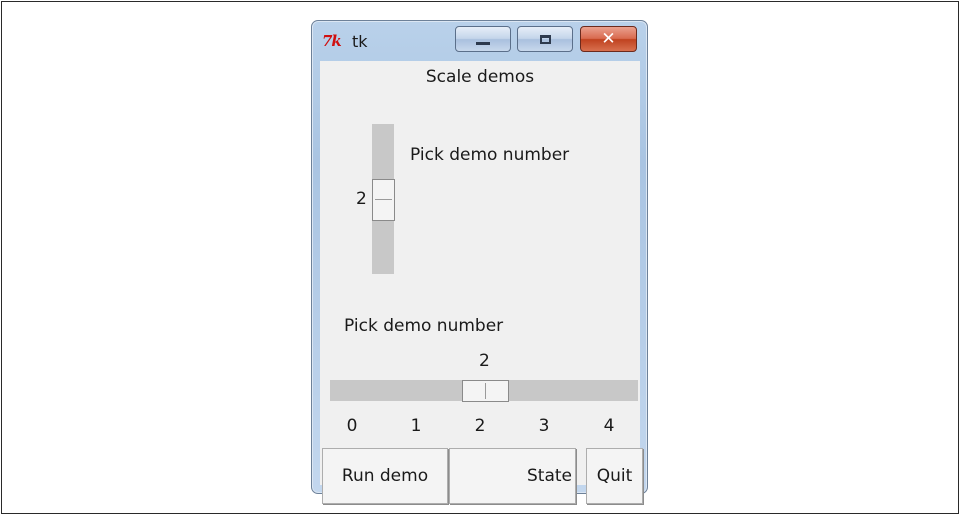 The image size is (962, 516). I want to click on maximize-button, so click(545, 39).